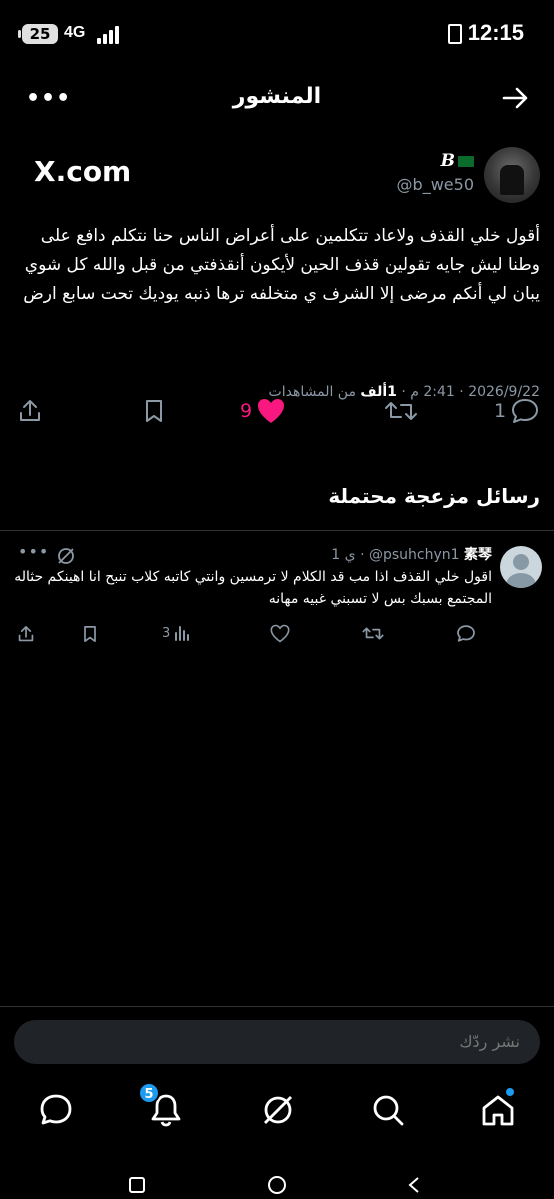 The image size is (554, 1199). I want to click on reply-age: 1 ي, so click(343, 555).